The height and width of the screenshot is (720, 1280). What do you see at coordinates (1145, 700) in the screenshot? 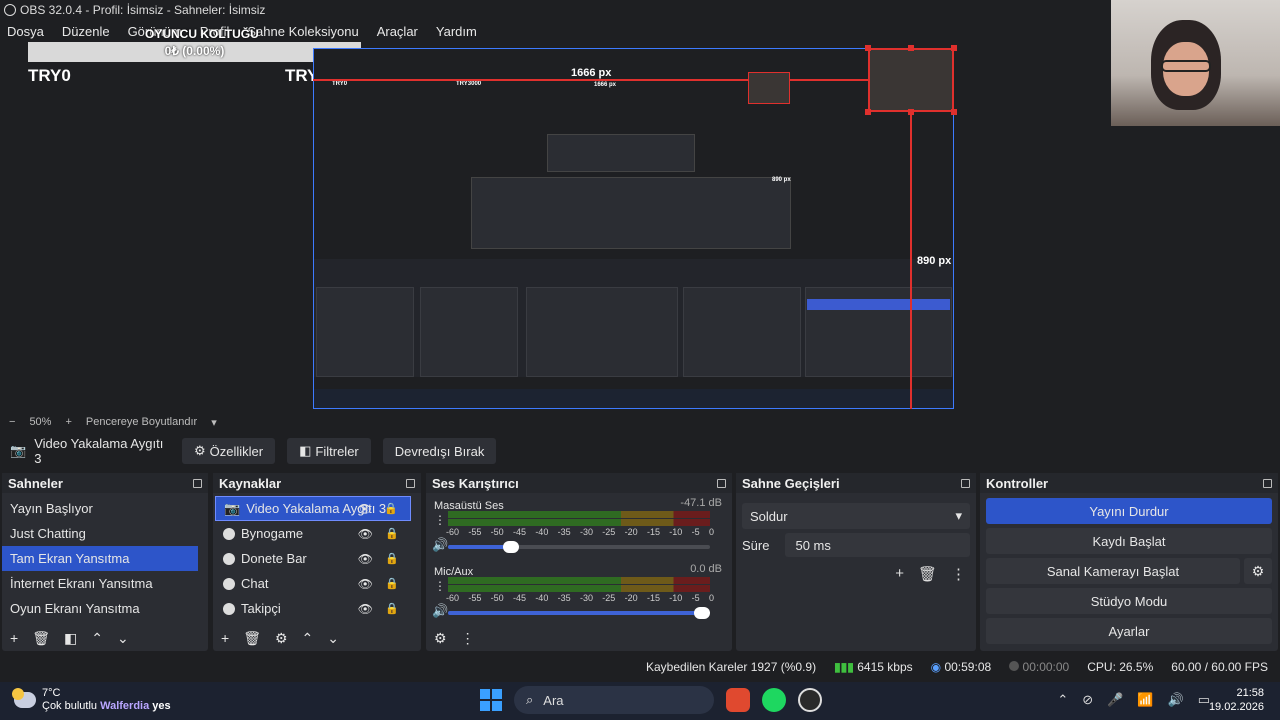
I see `wifi-icon: 📶` at bounding box center [1145, 700].